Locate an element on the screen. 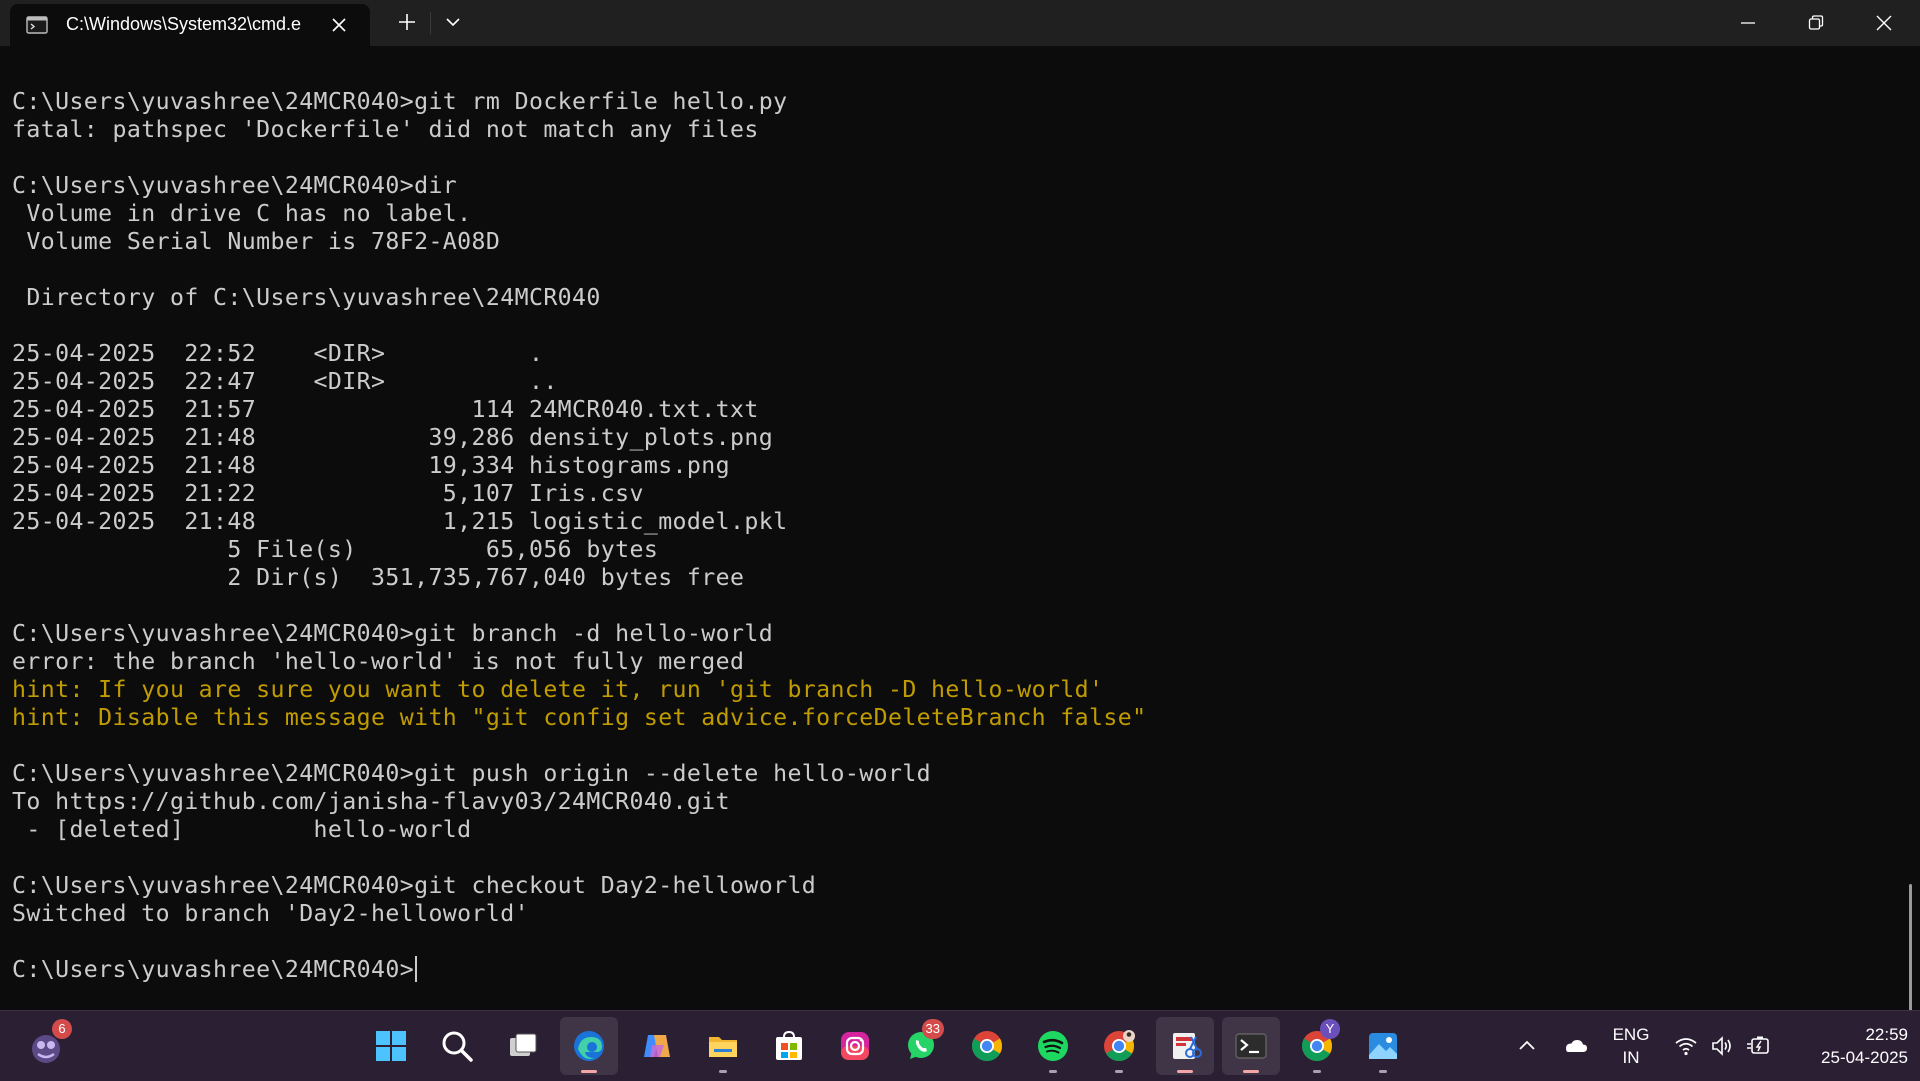  taskbar-spotify-button is located at coordinates (1053, 1046).